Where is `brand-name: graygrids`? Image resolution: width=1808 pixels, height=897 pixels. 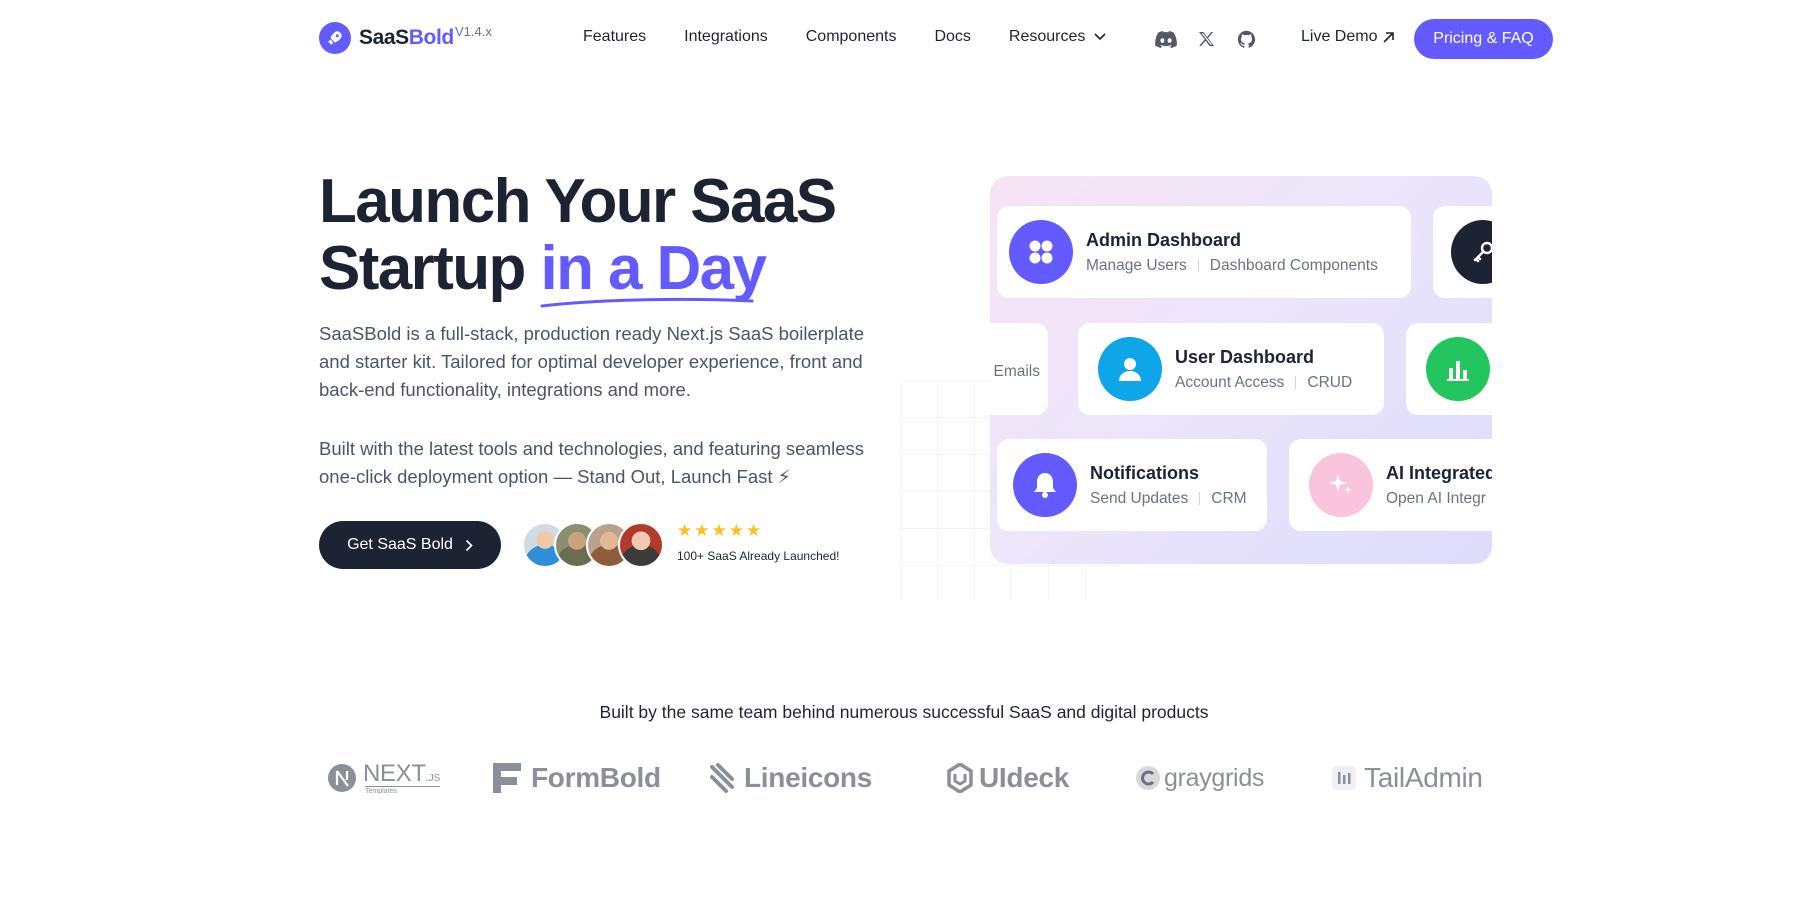 brand-name: graygrids is located at coordinates (1214, 777).